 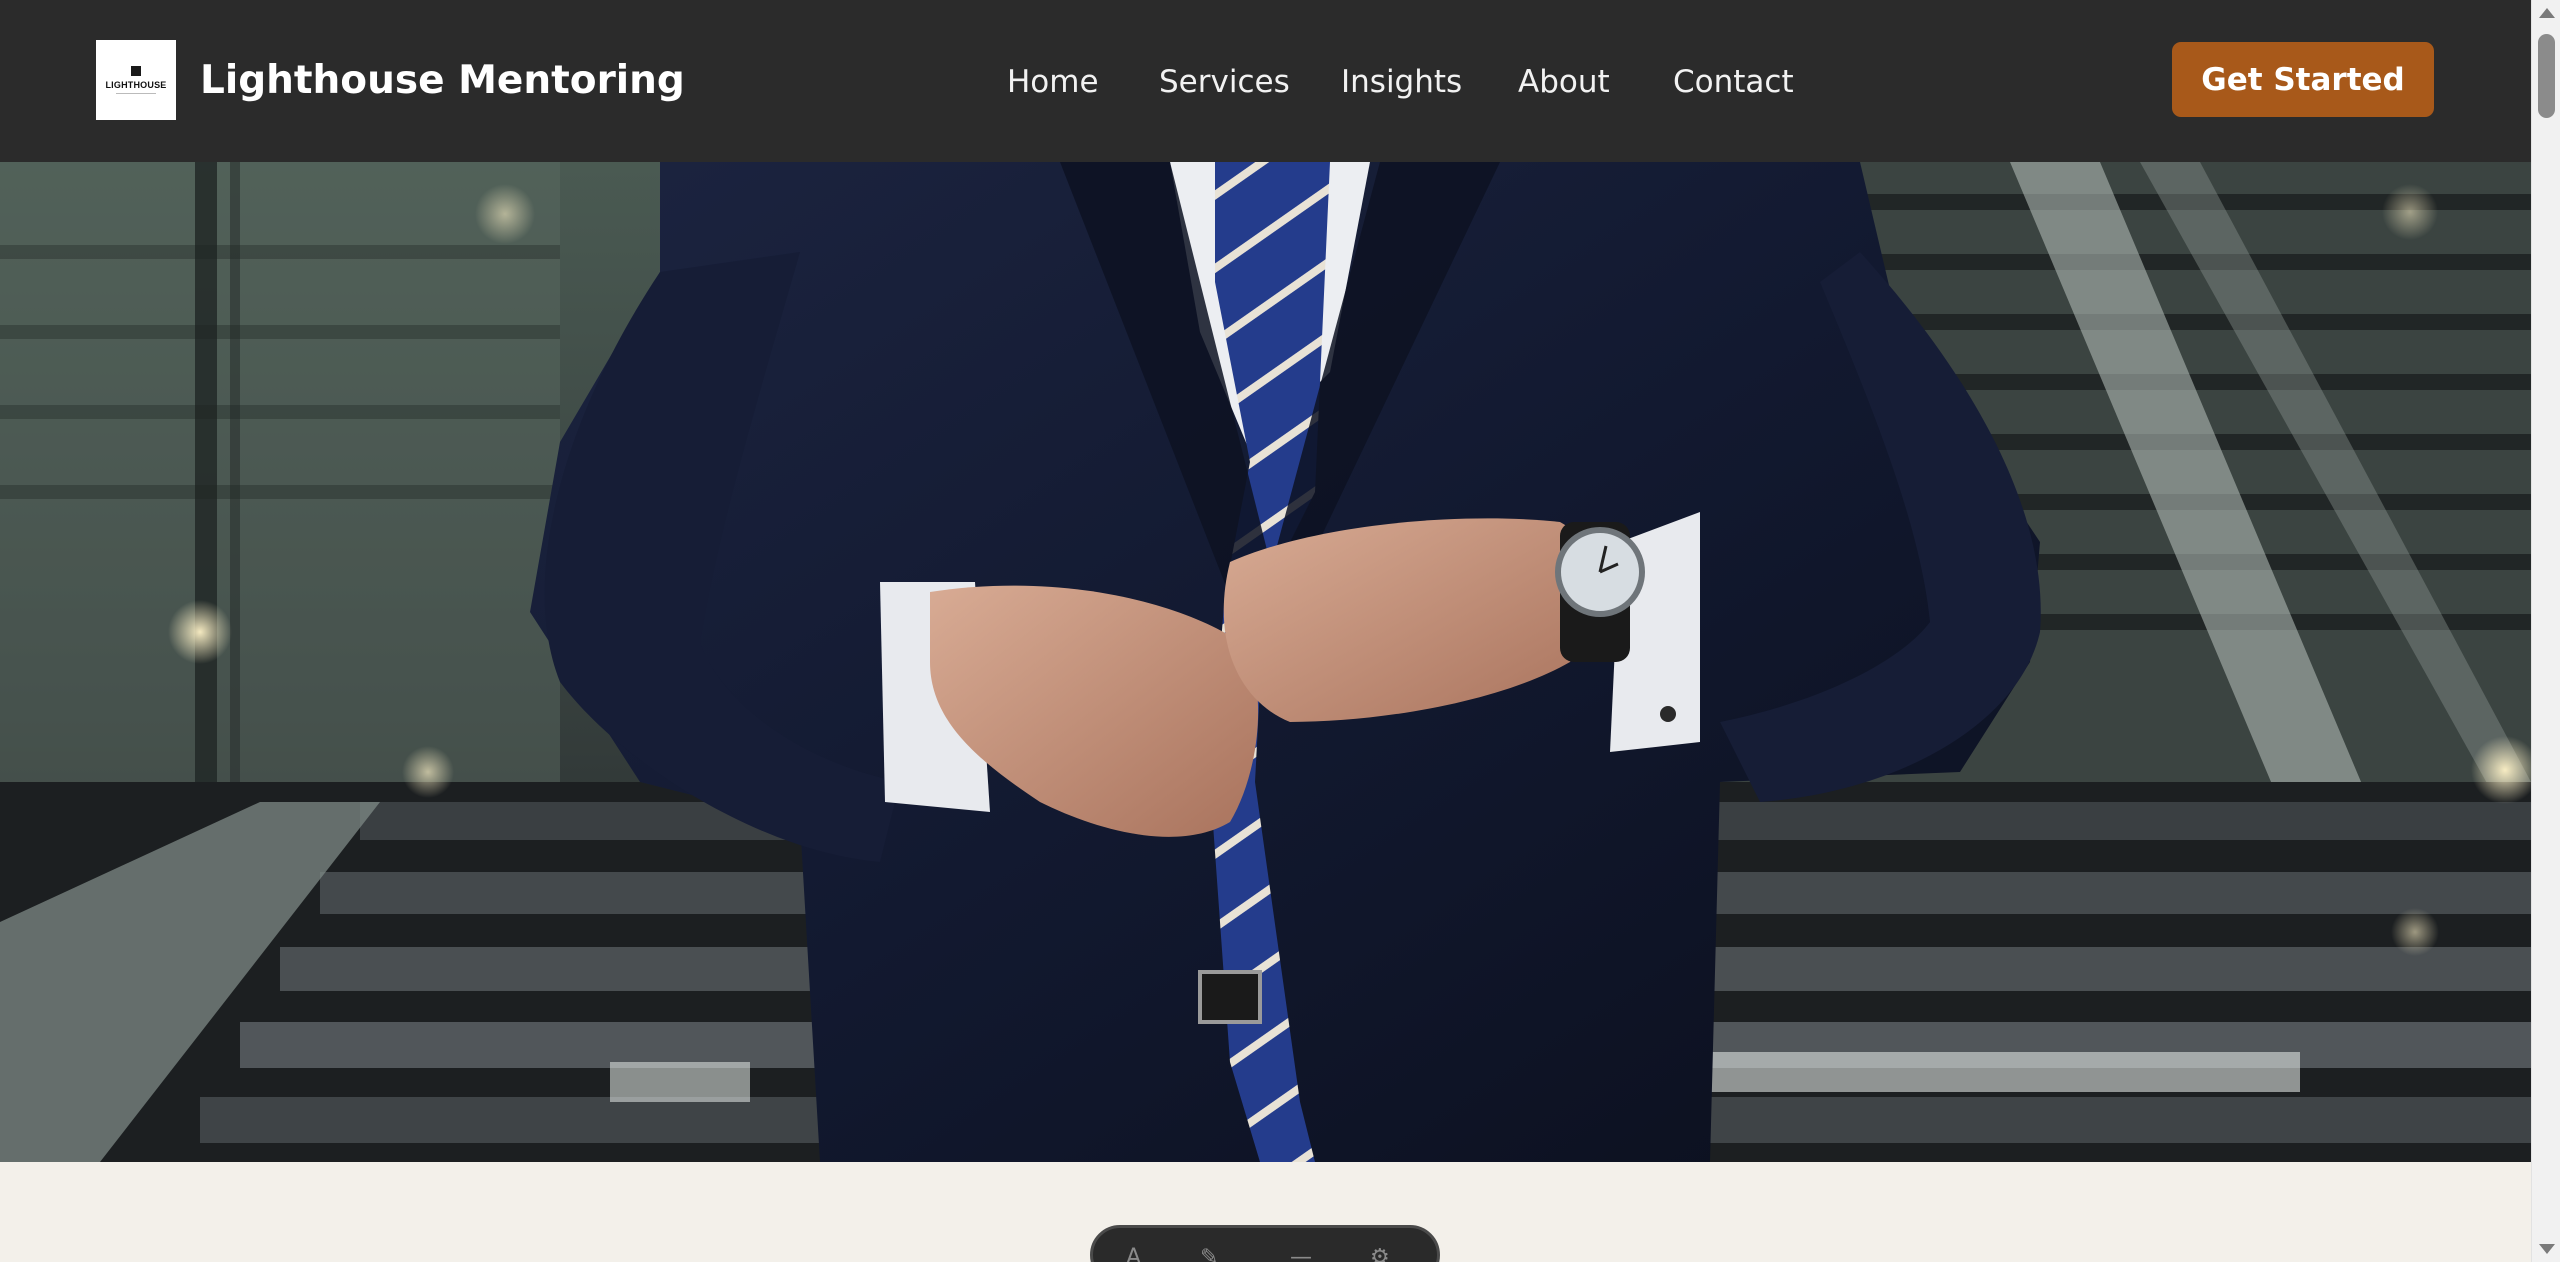 What do you see at coordinates (1301, 1253) in the screenshot?
I see `minus-icon: —` at bounding box center [1301, 1253].